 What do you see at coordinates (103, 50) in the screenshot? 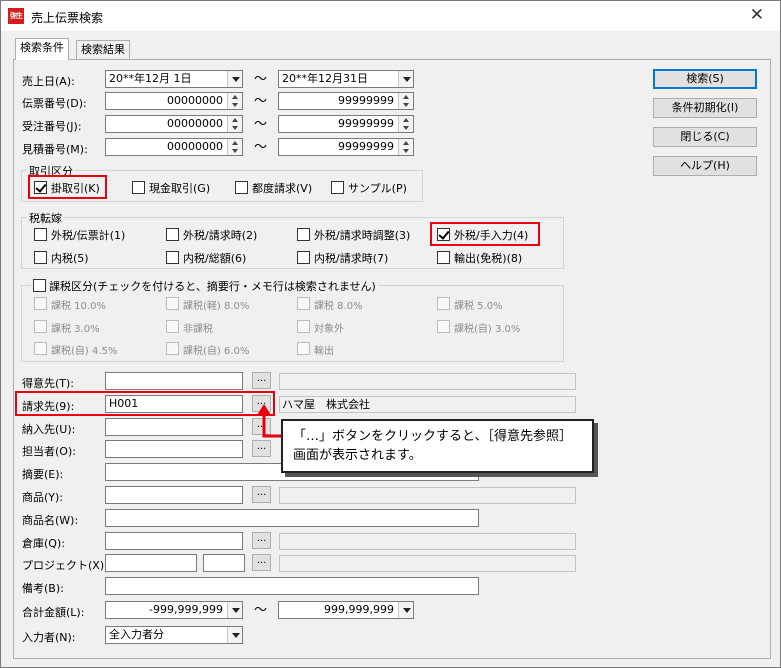
I see `tab-search-results: 検索結果` at bounding box center [103, 50].